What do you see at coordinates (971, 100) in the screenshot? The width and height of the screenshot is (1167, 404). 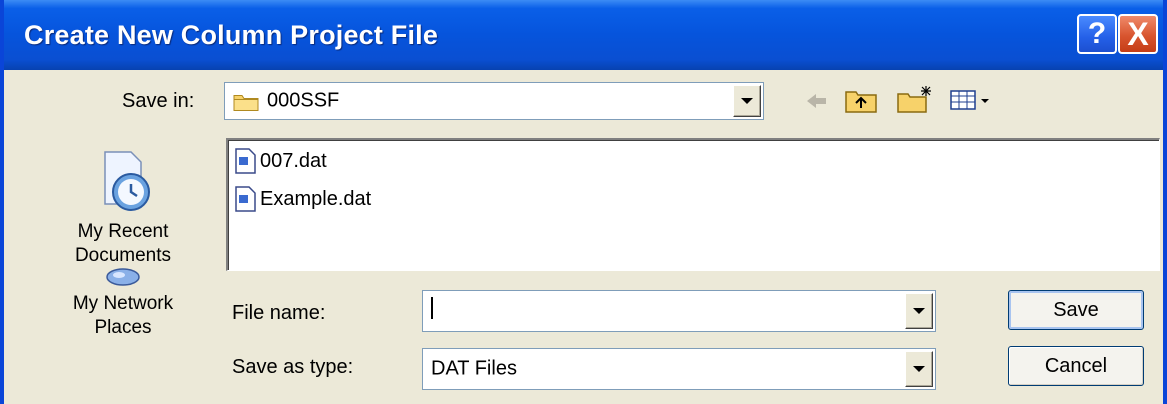 I see `view-menu-icon` at bounding box center [971, 100].